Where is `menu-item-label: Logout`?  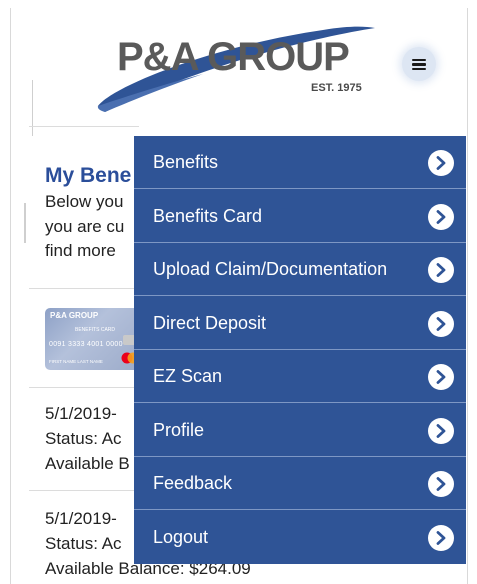 menu-item-label: Logout is located at coordinates (181, 536).